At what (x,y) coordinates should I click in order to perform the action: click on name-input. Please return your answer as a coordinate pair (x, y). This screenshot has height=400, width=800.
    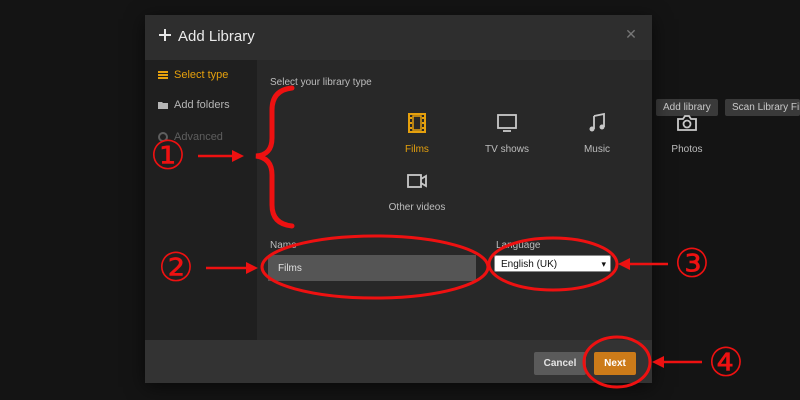
    Looking at the image, I should click on (372, 268).